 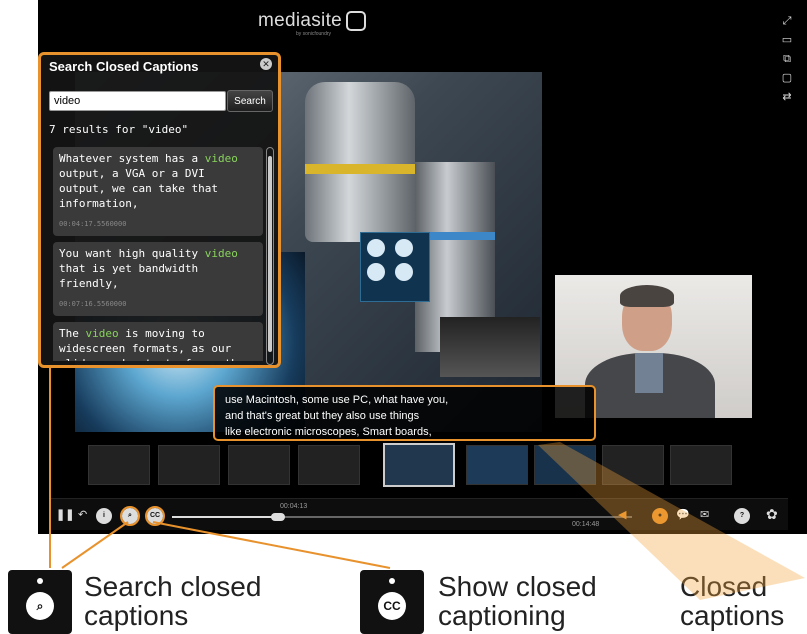 I want to click on mediasite-logo: mediasite by sonicfoundry, so click(x=312, y=23).